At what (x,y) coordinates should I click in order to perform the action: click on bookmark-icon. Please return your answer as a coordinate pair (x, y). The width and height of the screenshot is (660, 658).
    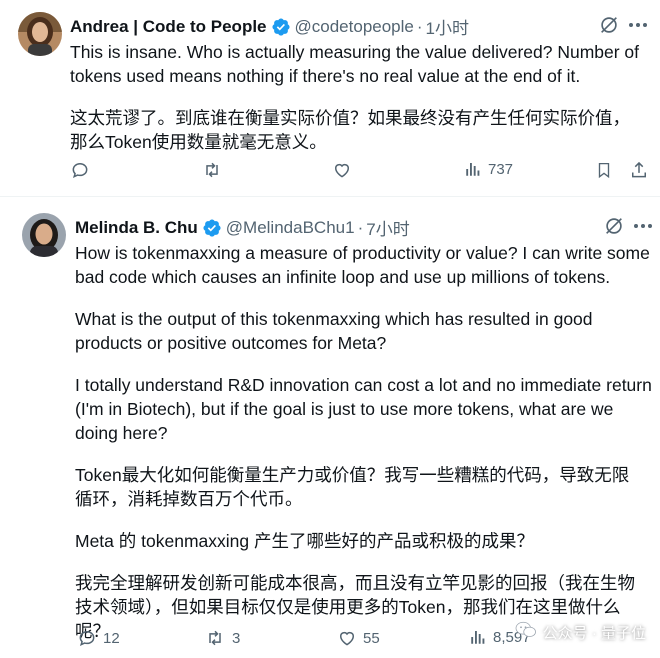
    Looking at the image, I should click on (604, 170).